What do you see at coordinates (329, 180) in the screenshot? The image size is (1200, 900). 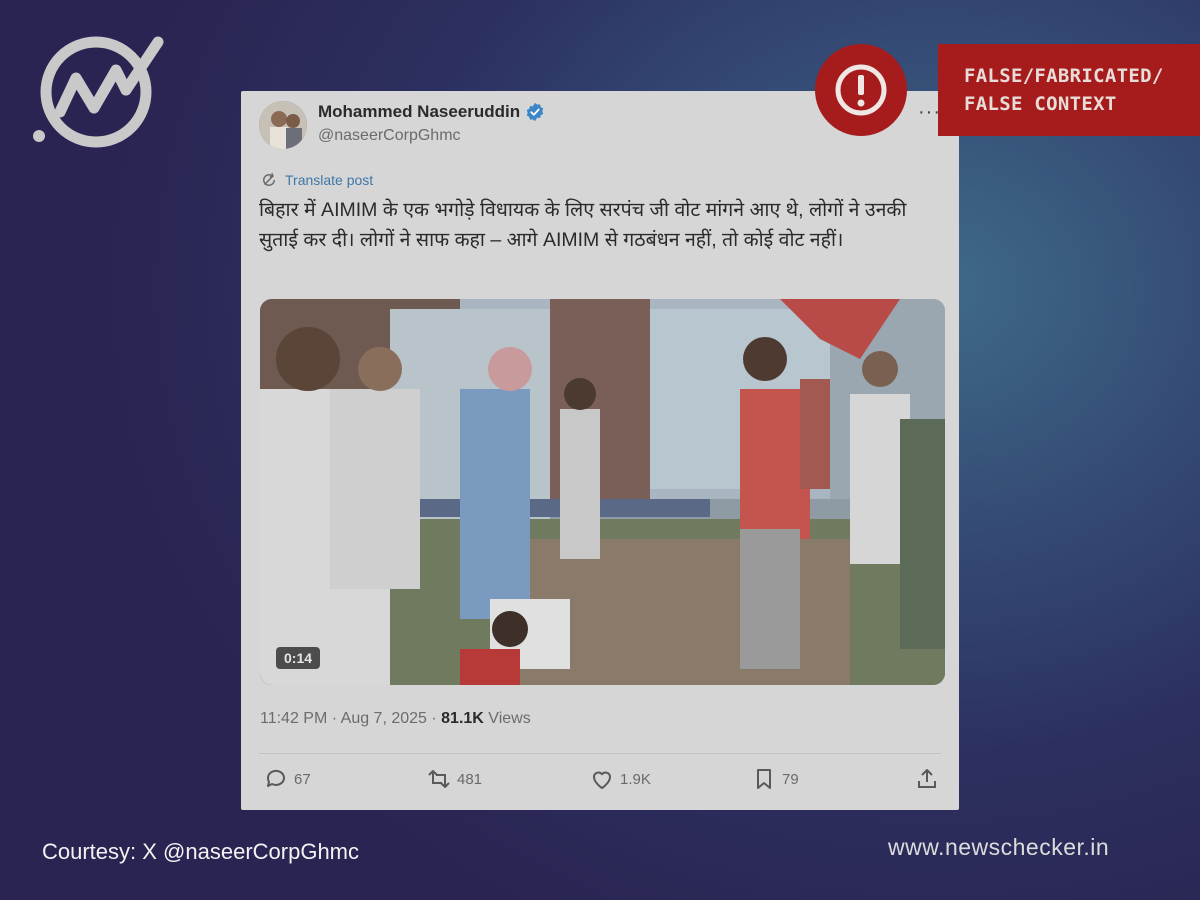 I see `translate-post-label: Translate post` at bounding box center [329, 180].